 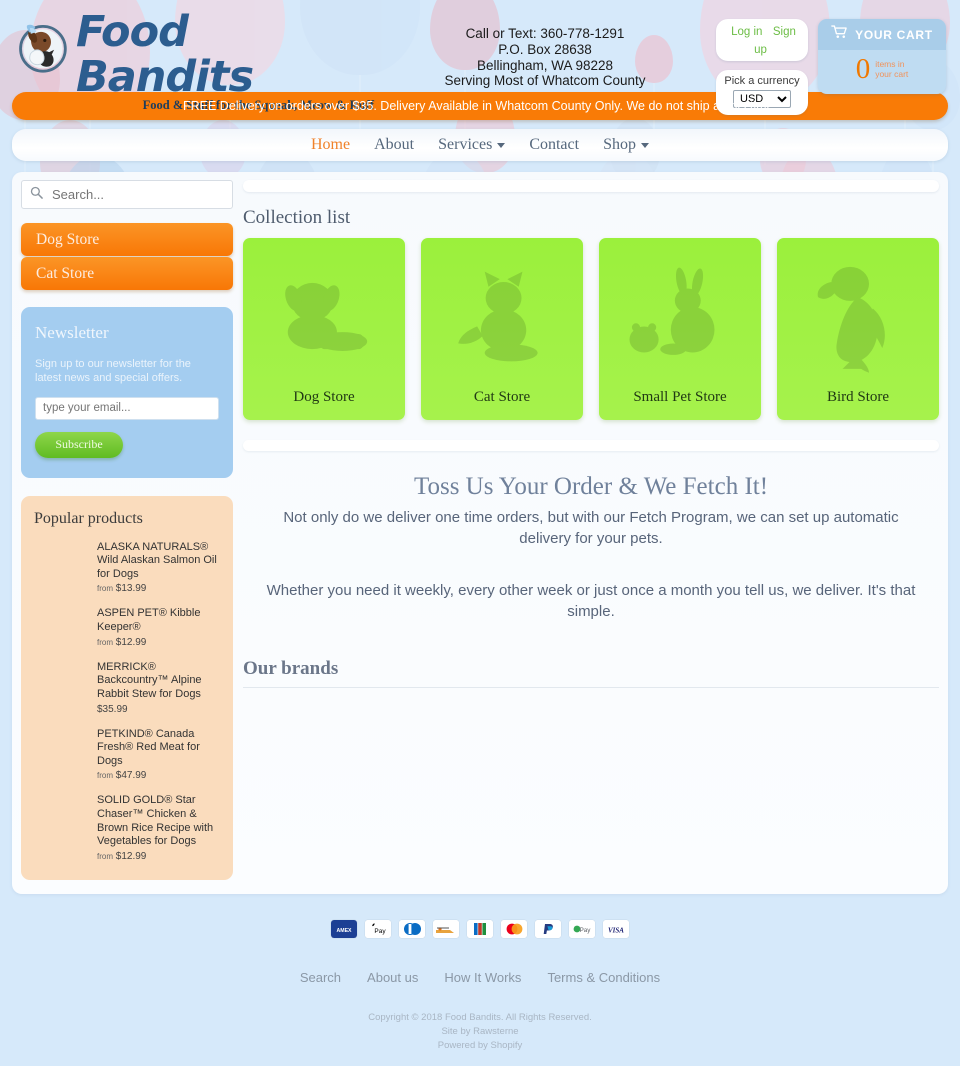 I want to click on cart-header: YOUR CART, so click(x=882, y=34).